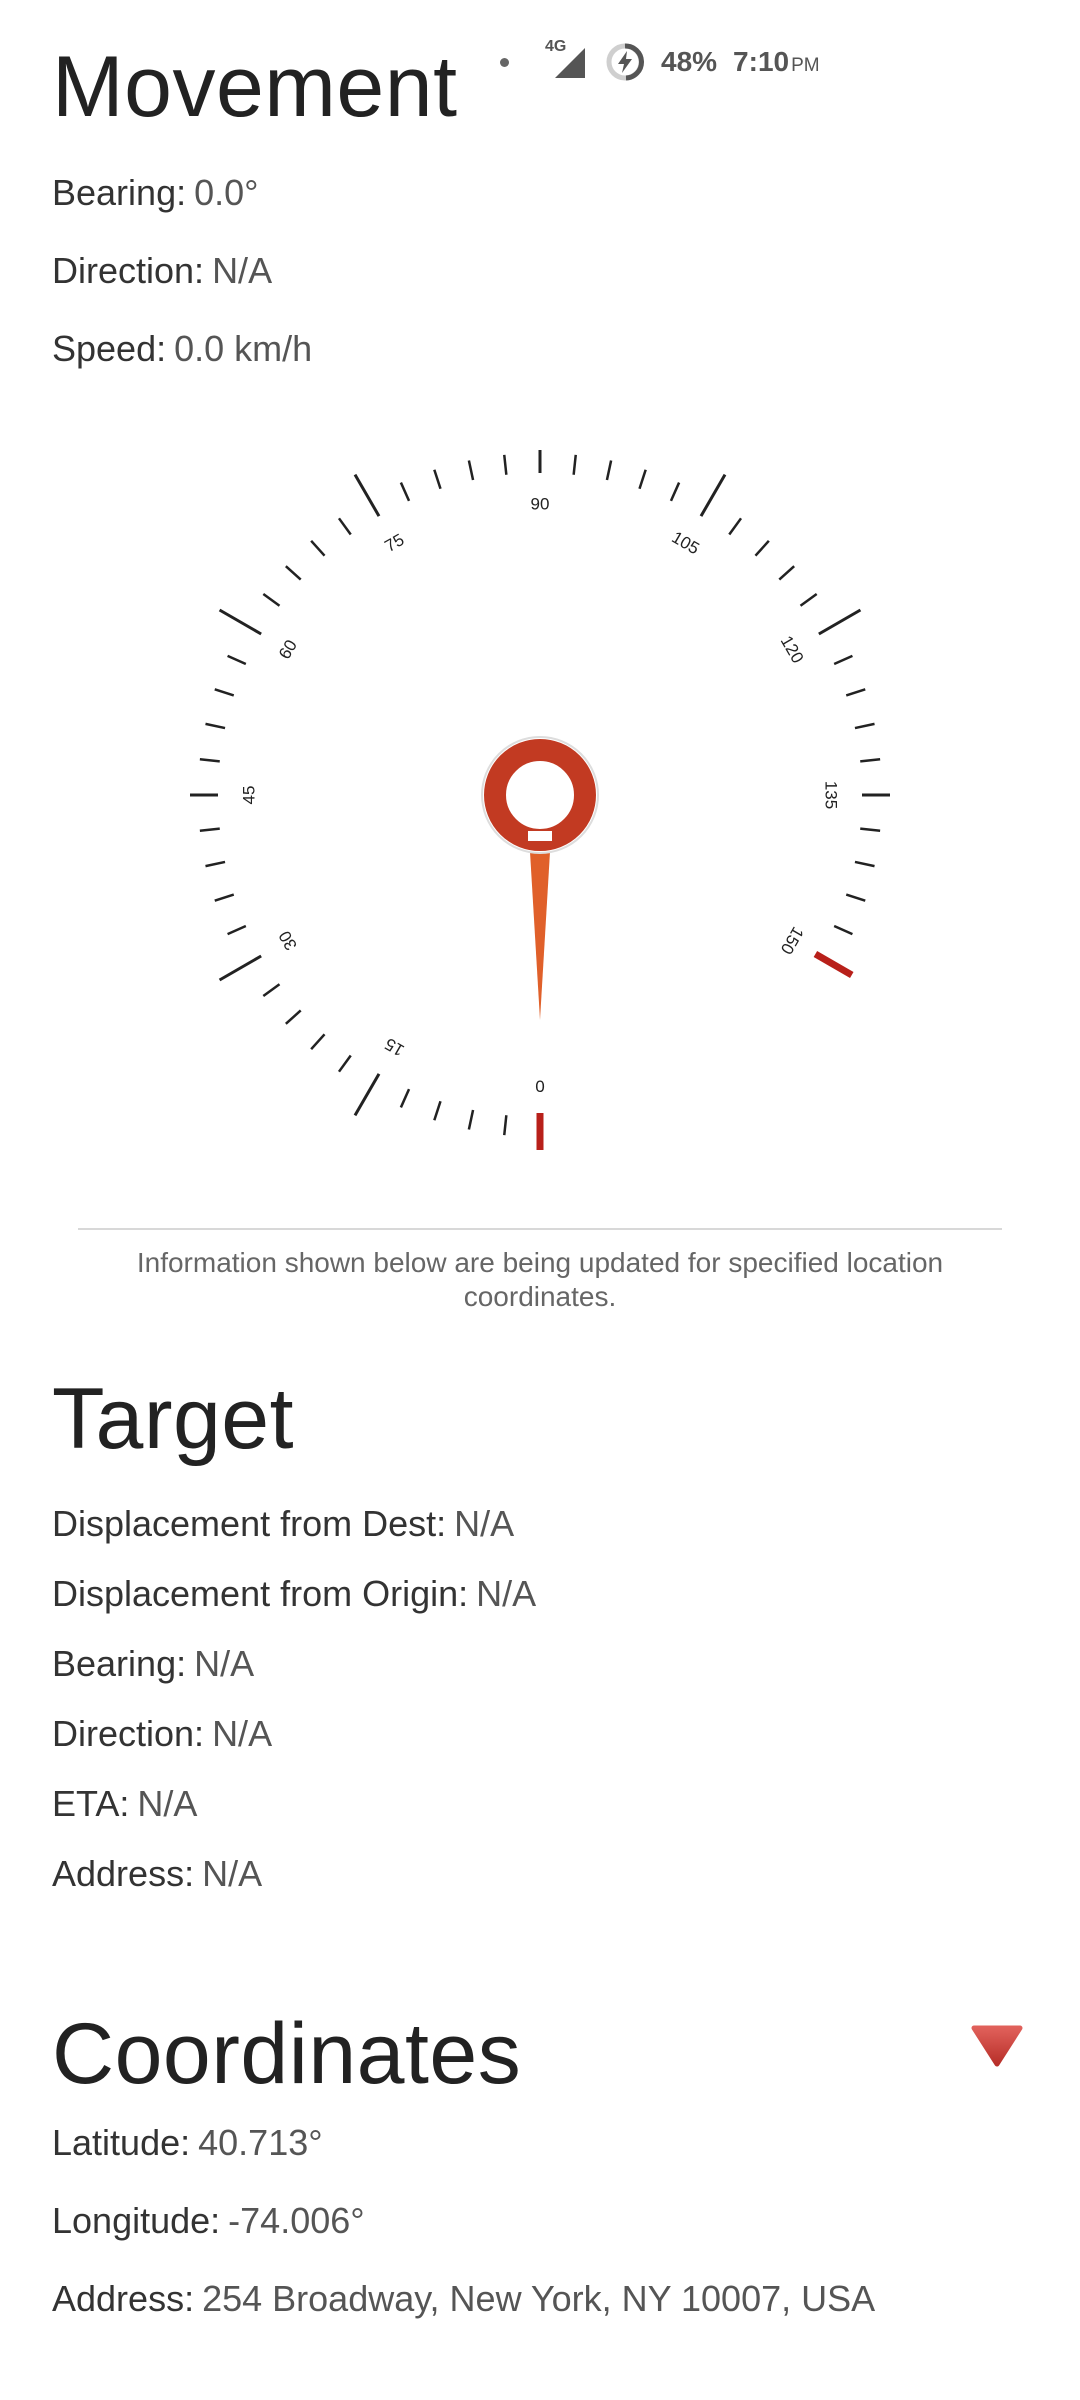 This screenshot has width=1080, height=2400. Describe the element at coordinates (109, 348) in the screenshot. I see `movement-speed-label: Speed:` at that location.